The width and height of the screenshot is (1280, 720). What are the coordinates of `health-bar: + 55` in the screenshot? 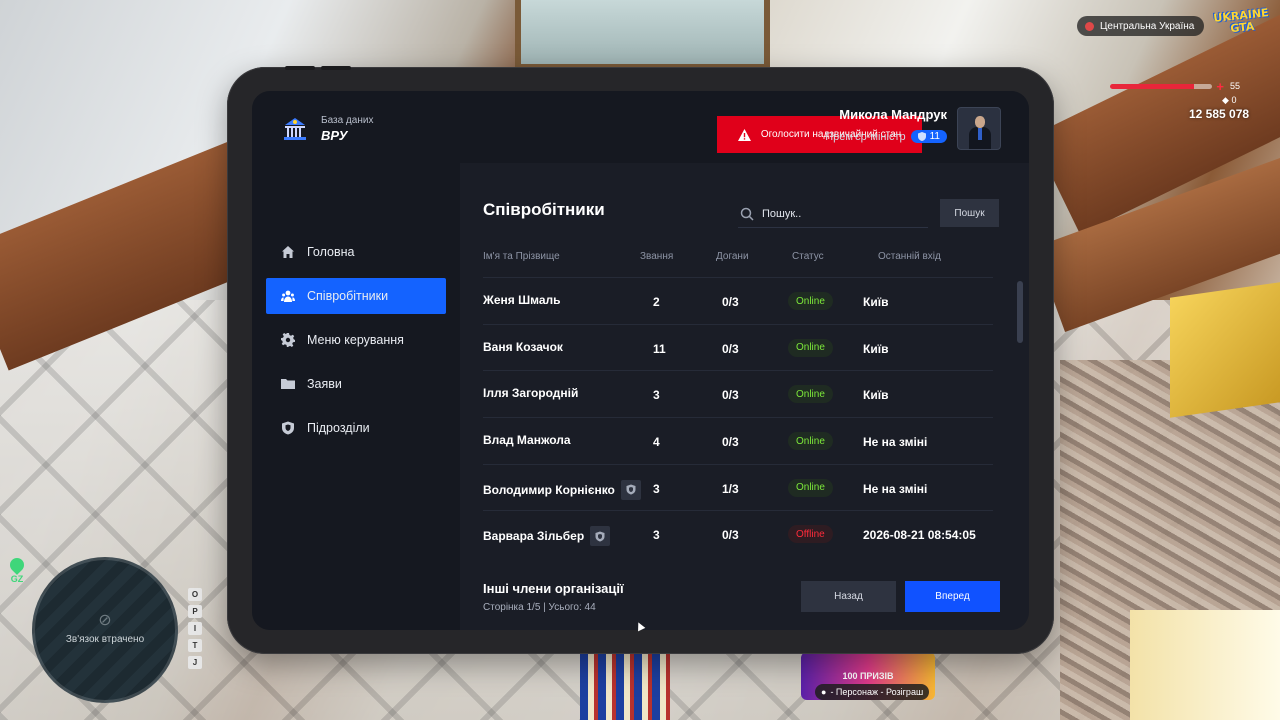 It's located at (1175, 86).